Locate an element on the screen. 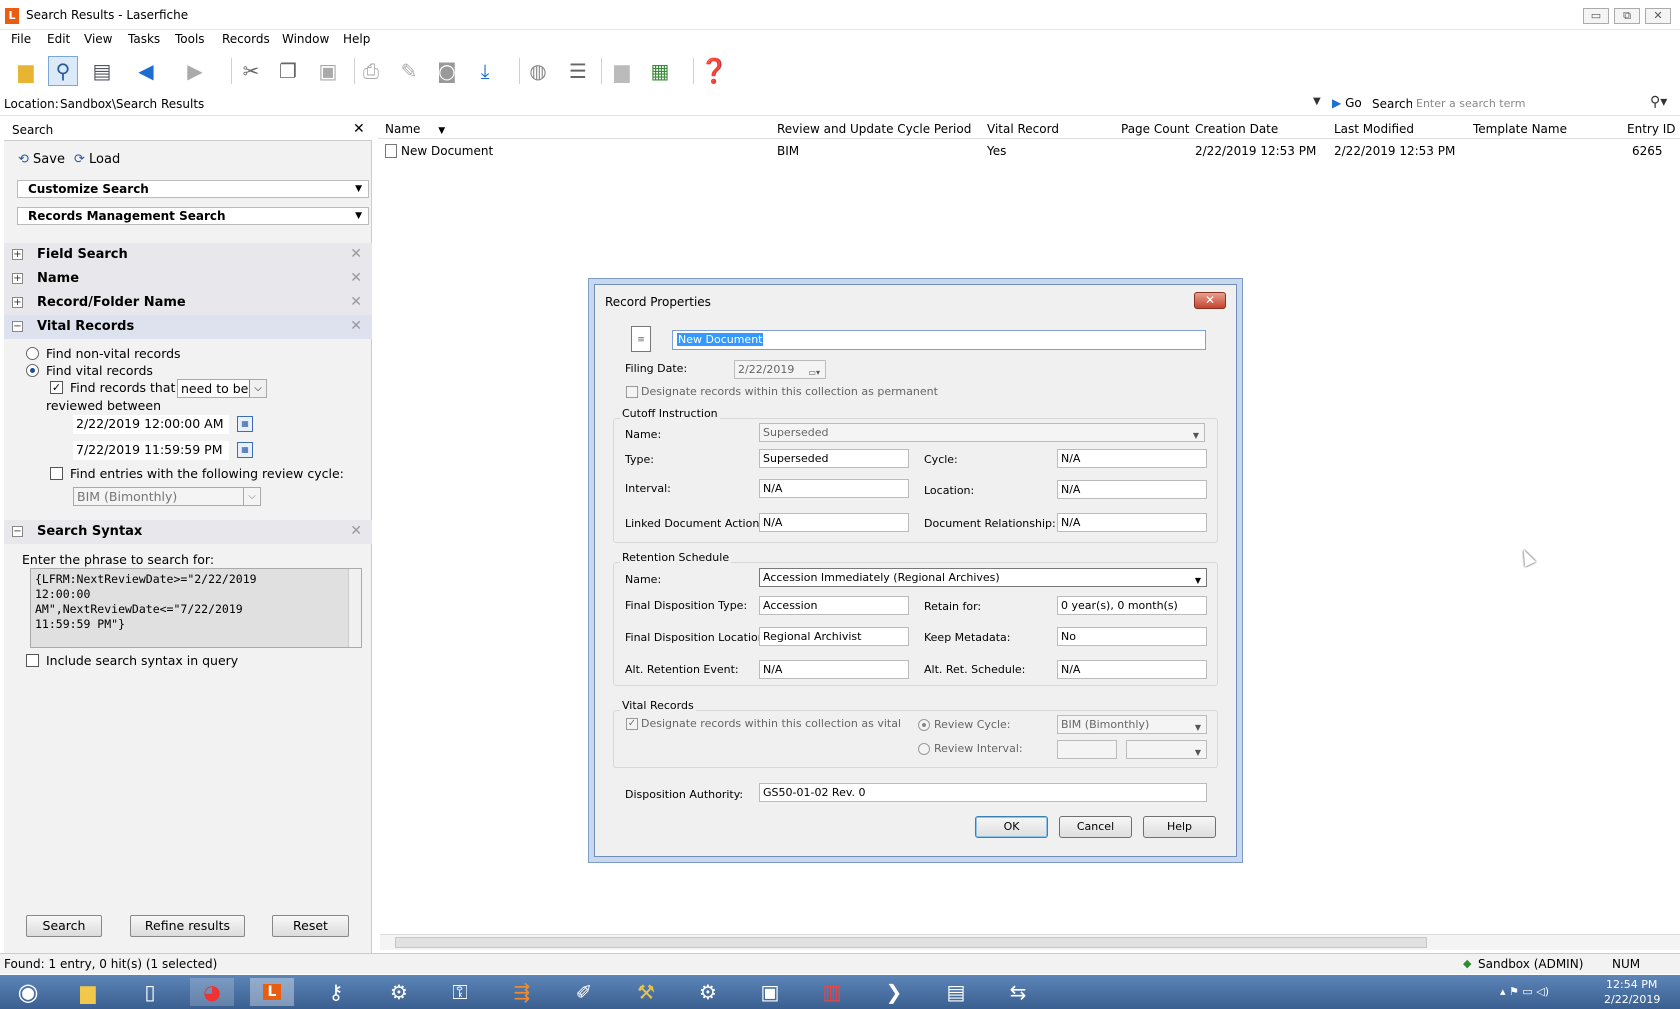 Image resolution: width=1680 pixels, height=1009 pixels. non-vital-radio is located at coordinates (32, 353).